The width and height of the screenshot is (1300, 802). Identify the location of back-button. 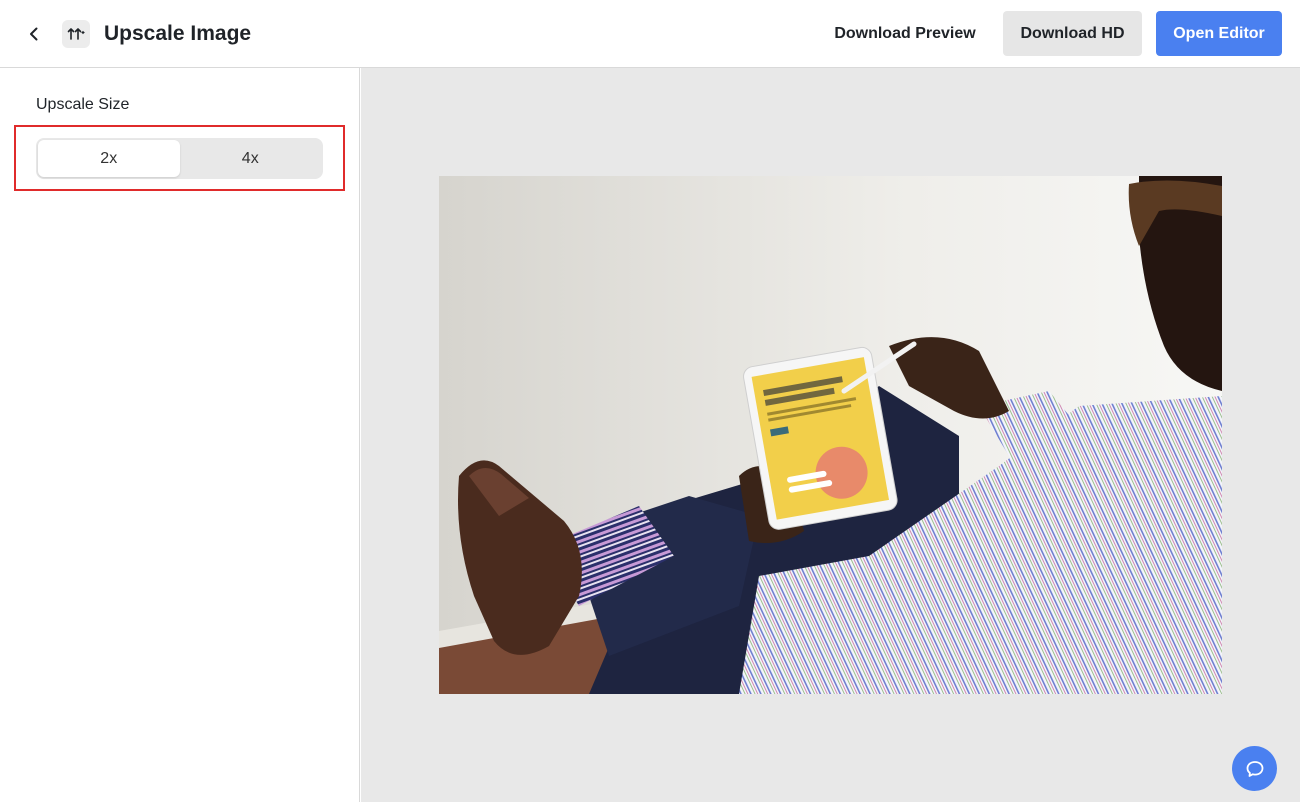
(34, 34).